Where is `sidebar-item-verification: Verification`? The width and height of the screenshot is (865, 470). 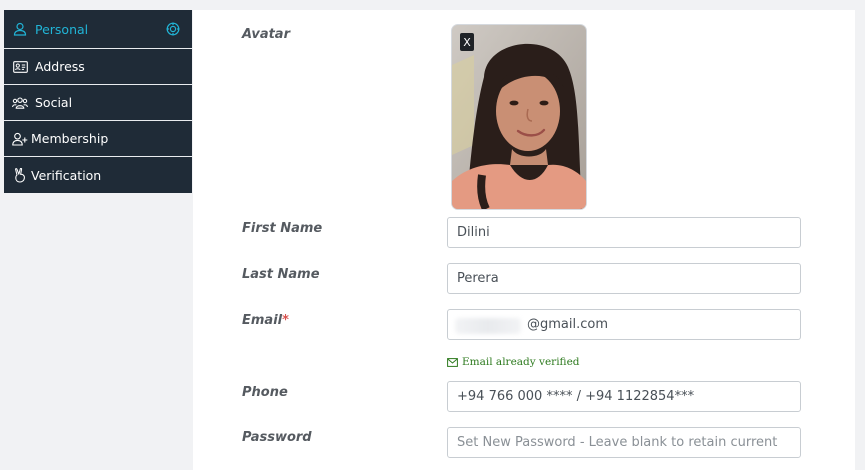
sidebar-item-verification: Verification is located at coordinates (98, 175).